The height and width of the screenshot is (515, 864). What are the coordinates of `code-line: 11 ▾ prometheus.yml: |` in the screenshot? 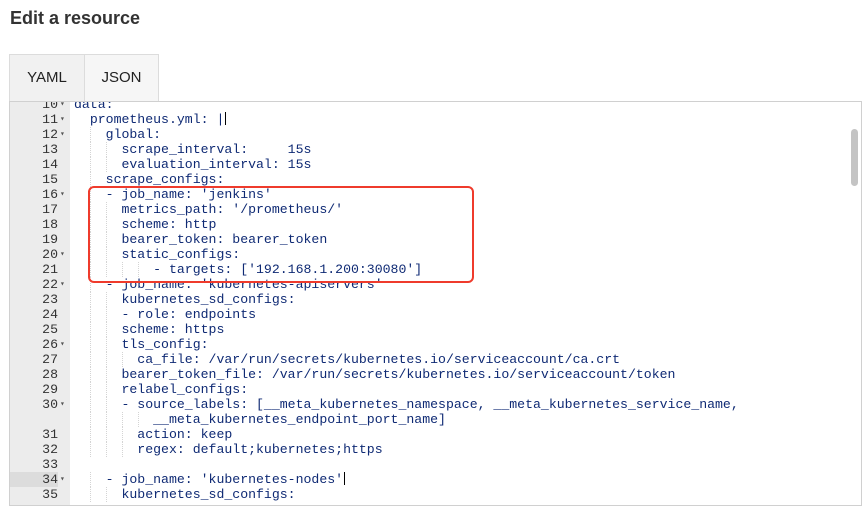 It's located at (435, 119).